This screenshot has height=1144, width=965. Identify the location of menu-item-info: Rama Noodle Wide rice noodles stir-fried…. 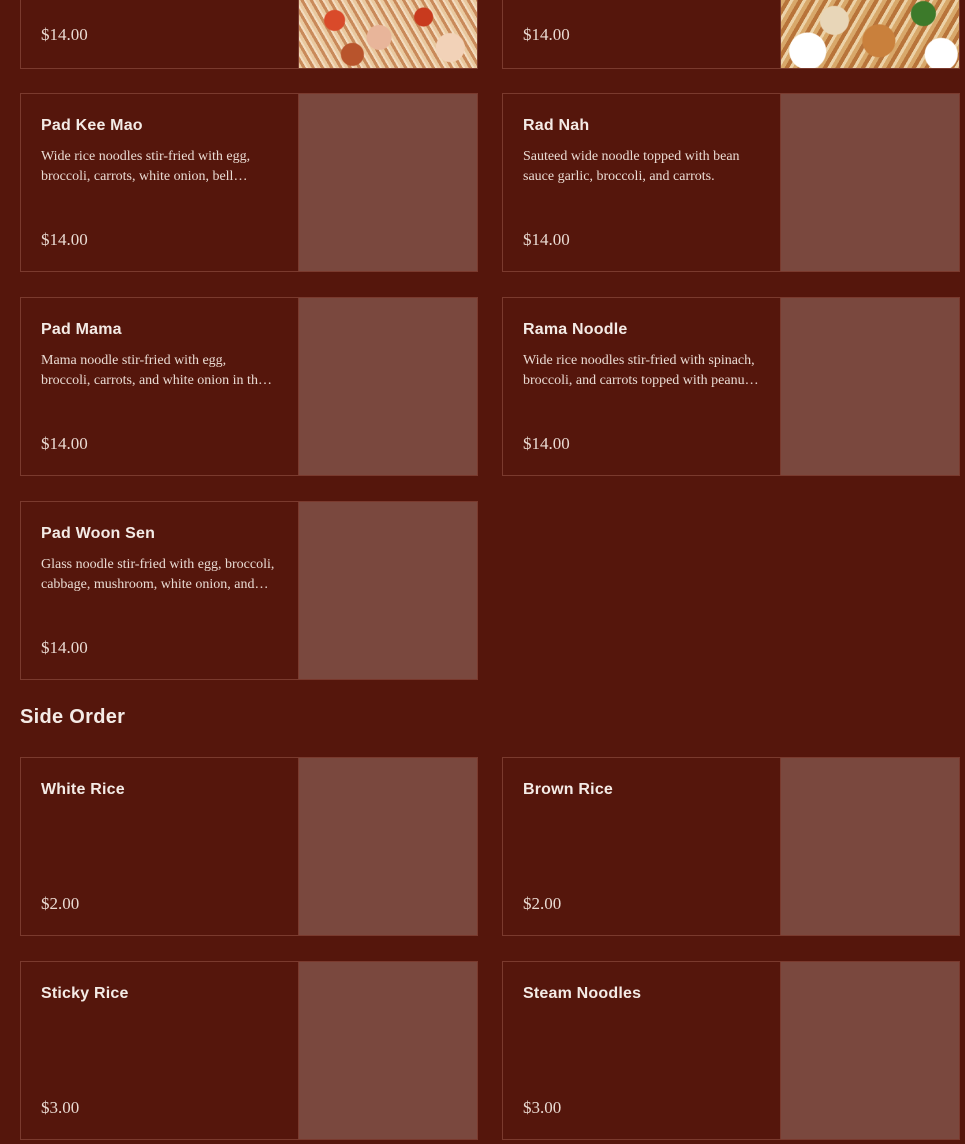
(642, 386).